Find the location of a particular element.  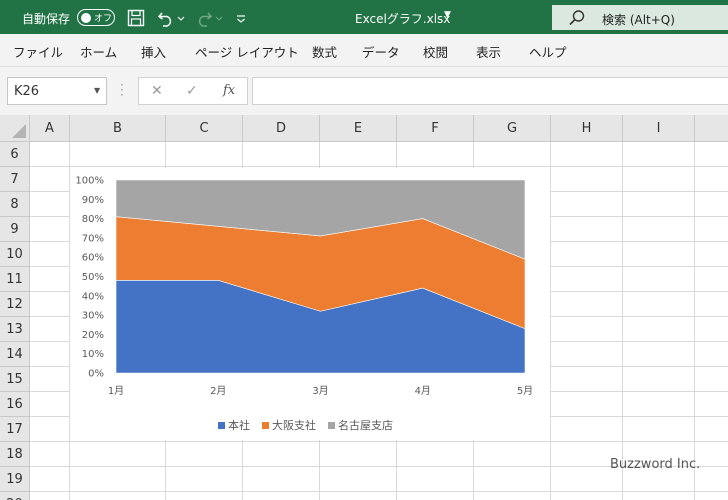

row-header-12: 12 is located at coordinates (15, 304).